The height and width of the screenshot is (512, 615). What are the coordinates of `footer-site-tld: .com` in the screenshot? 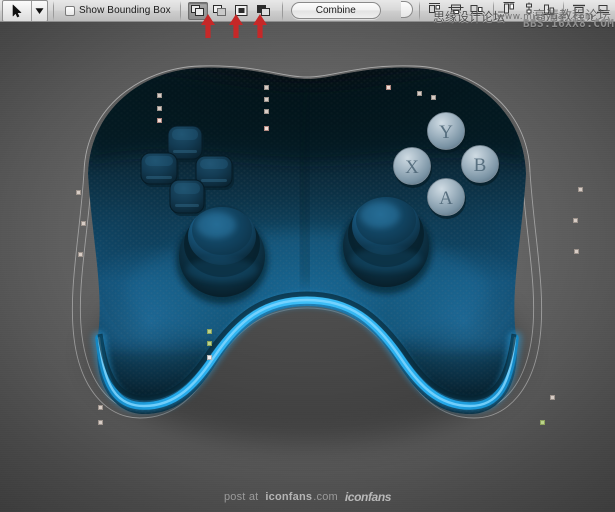 It's located at (325, 497).